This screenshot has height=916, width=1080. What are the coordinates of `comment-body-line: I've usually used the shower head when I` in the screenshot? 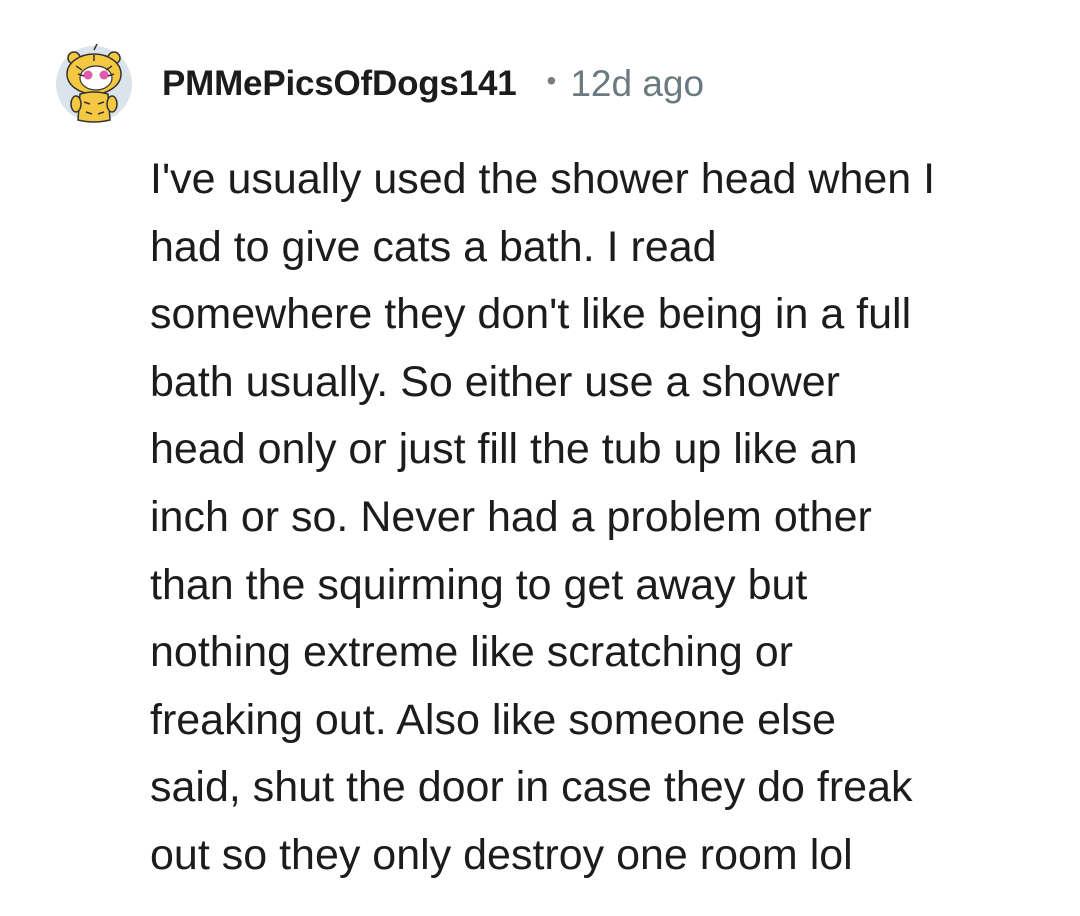 It's located at (543, 179).